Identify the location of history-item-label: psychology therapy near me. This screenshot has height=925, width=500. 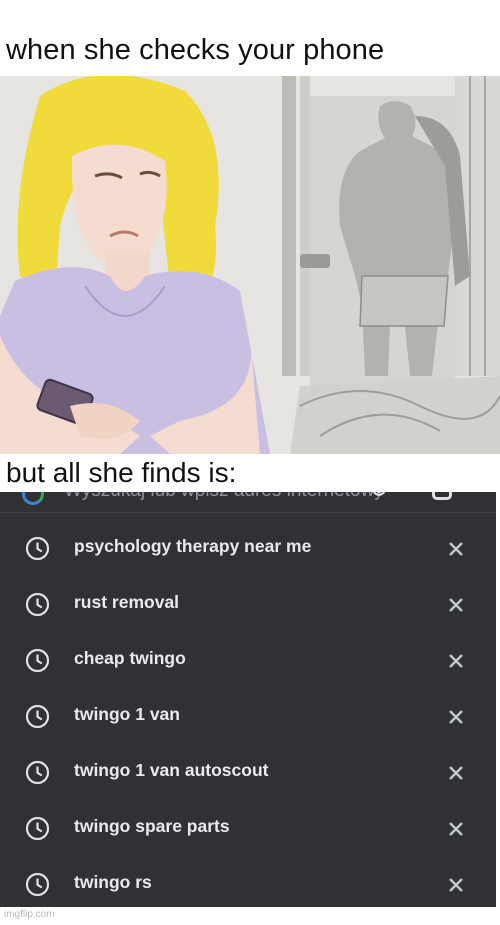
(193, 546).